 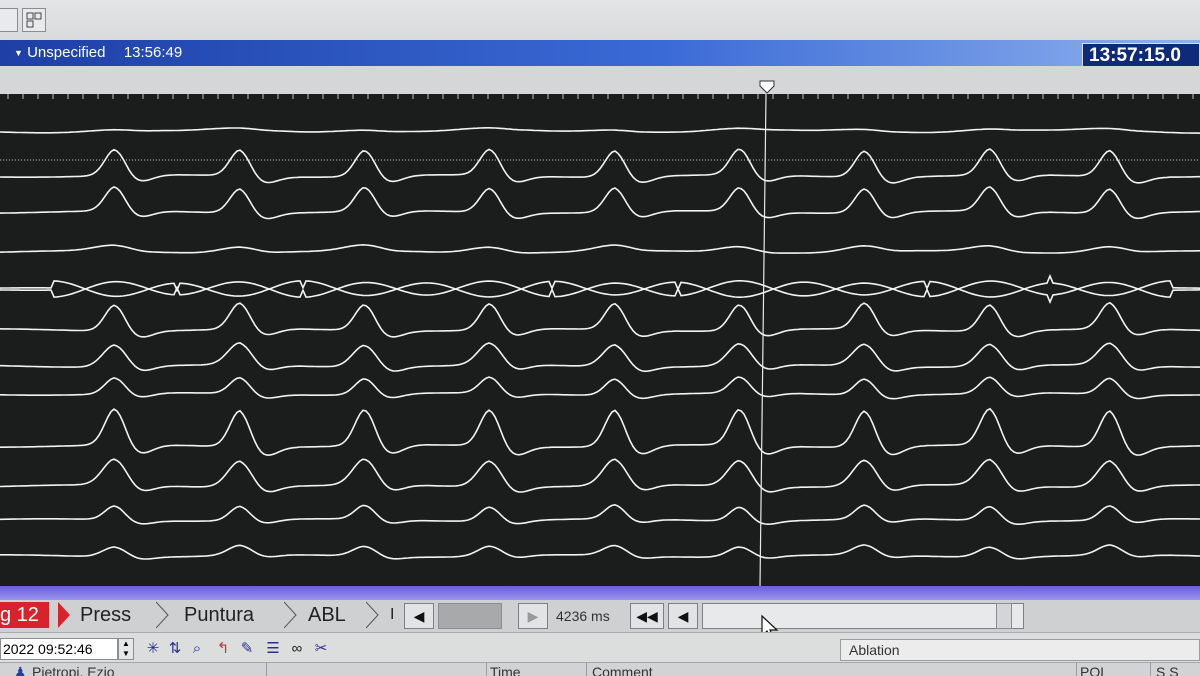 What do you see at coordinates (683, 616) in the screenshot?
I see `step-back-button: ◀` at bounding box center [683, 616].